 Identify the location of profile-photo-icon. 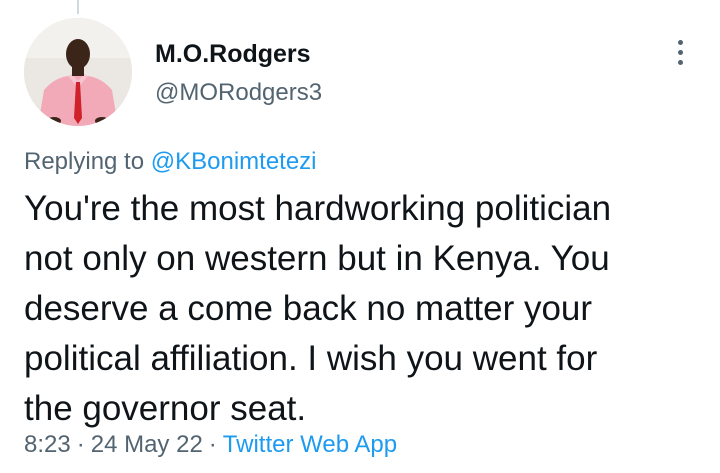
(78, 72).